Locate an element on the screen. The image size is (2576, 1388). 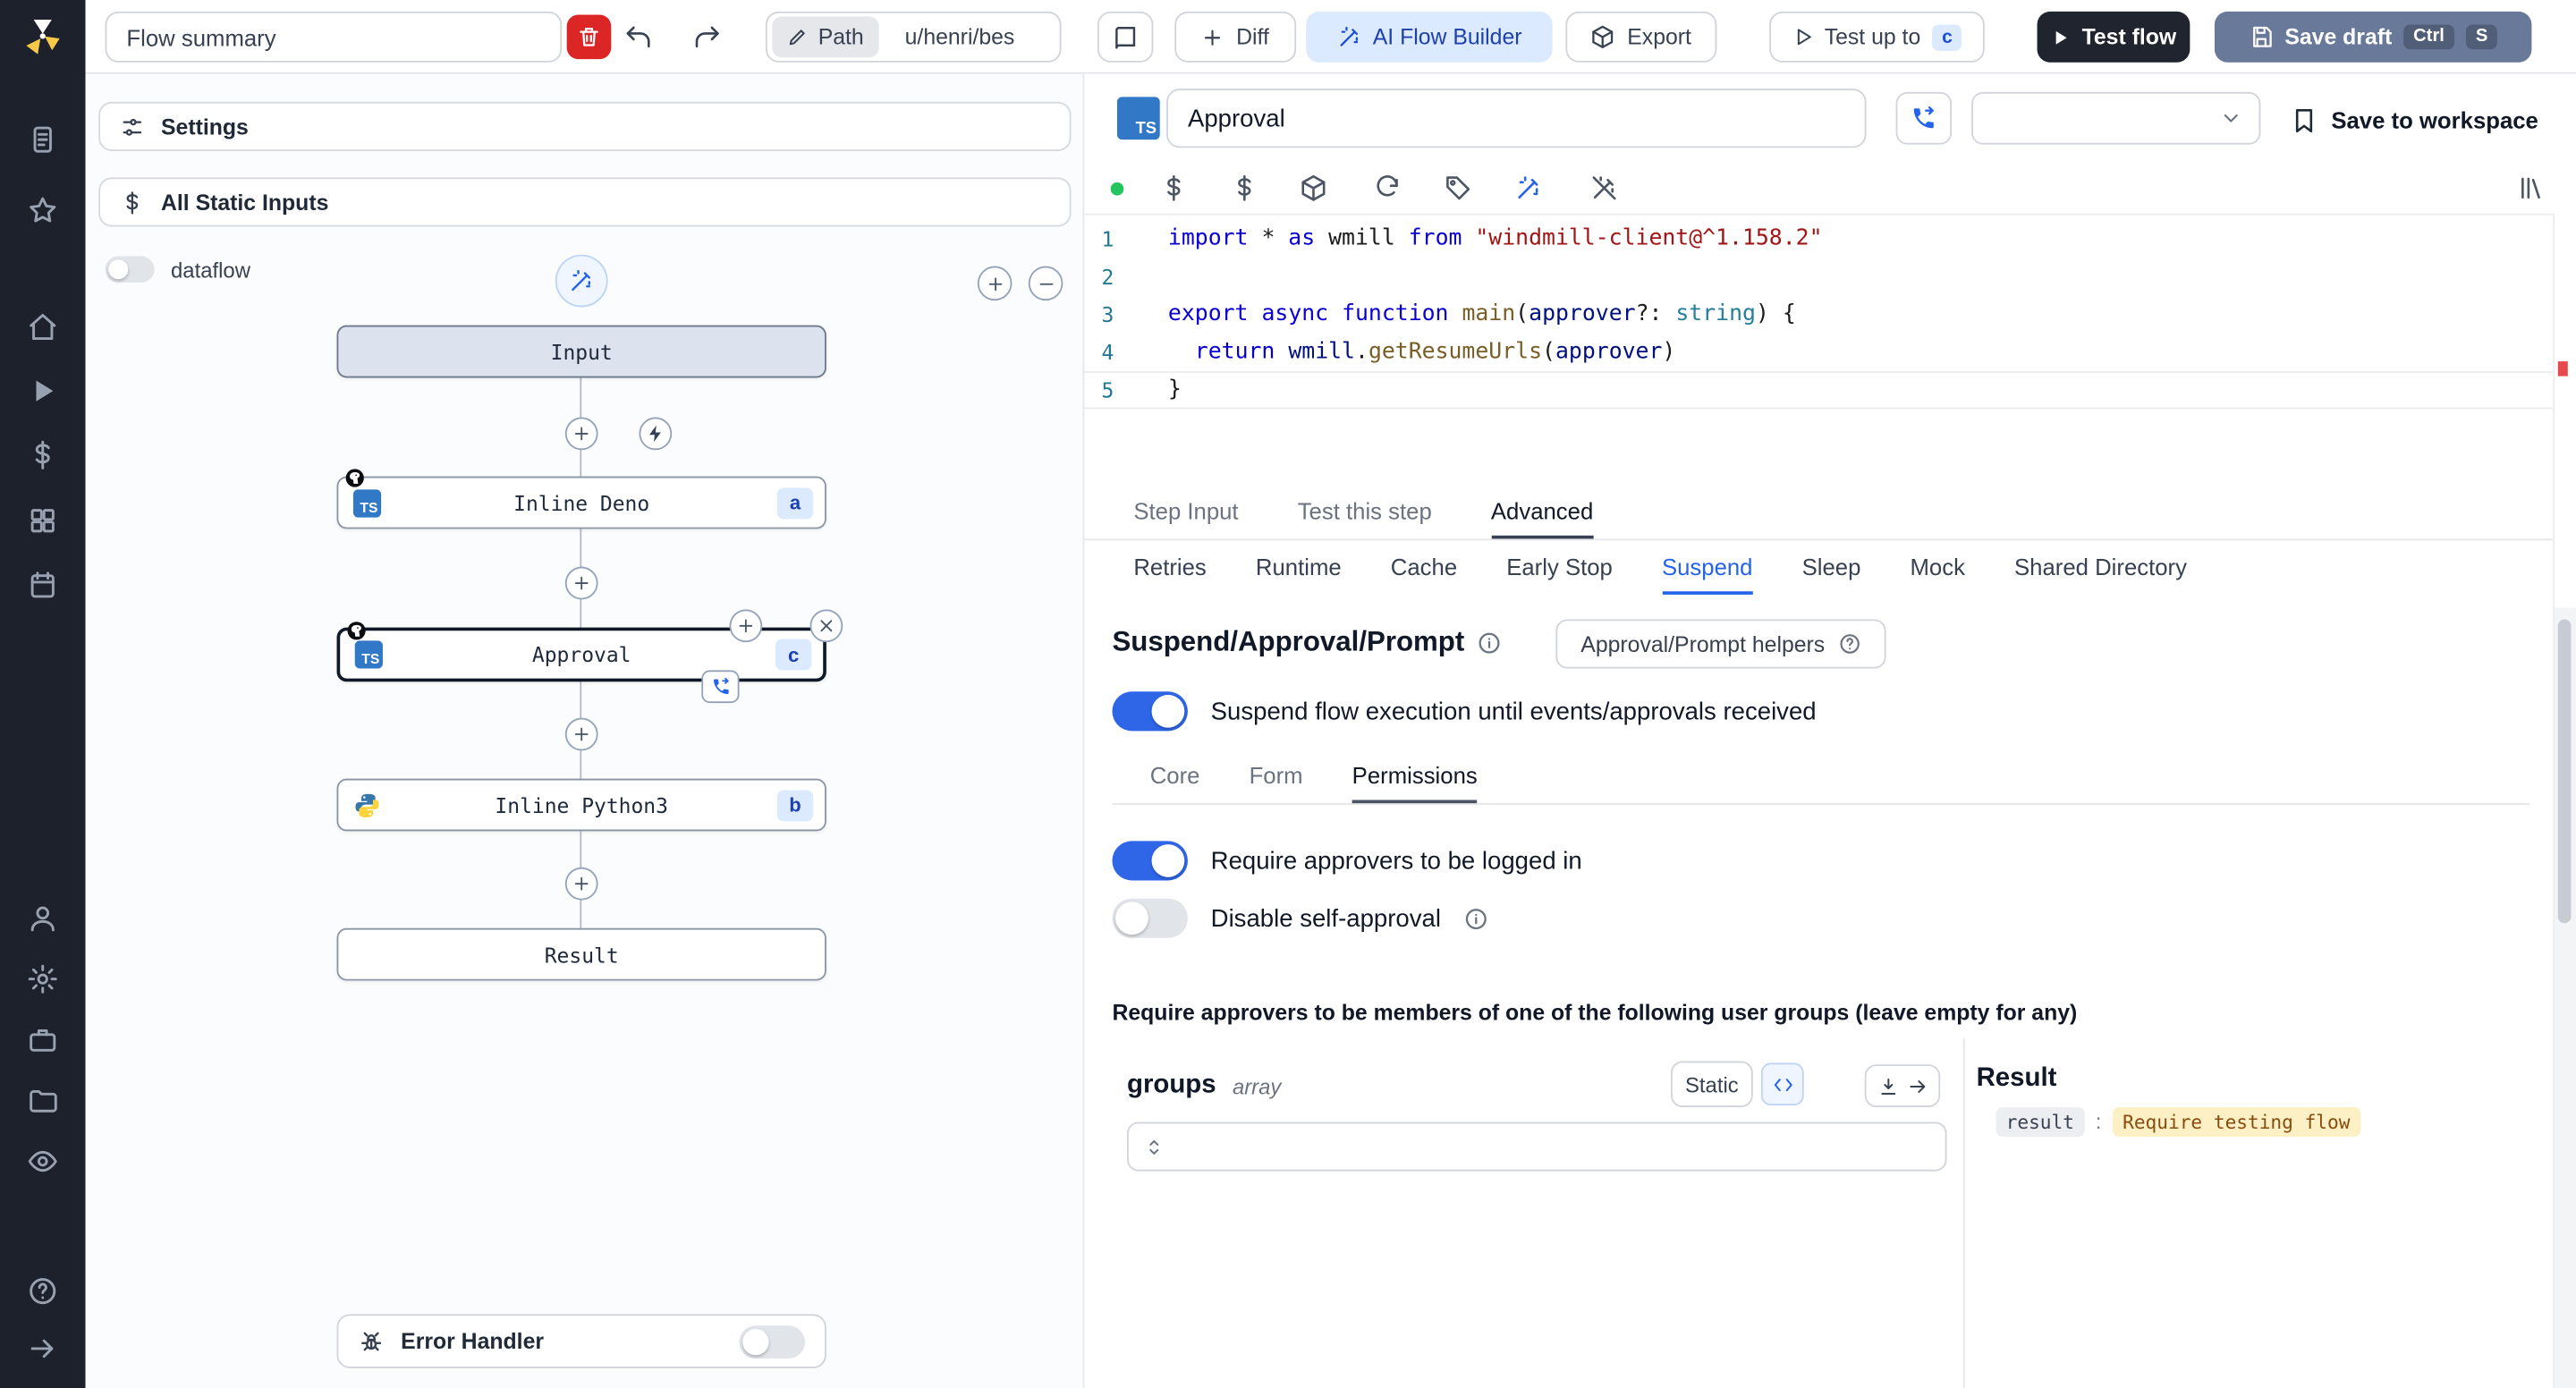
delete-step-button is located at coordinates (826, 626).